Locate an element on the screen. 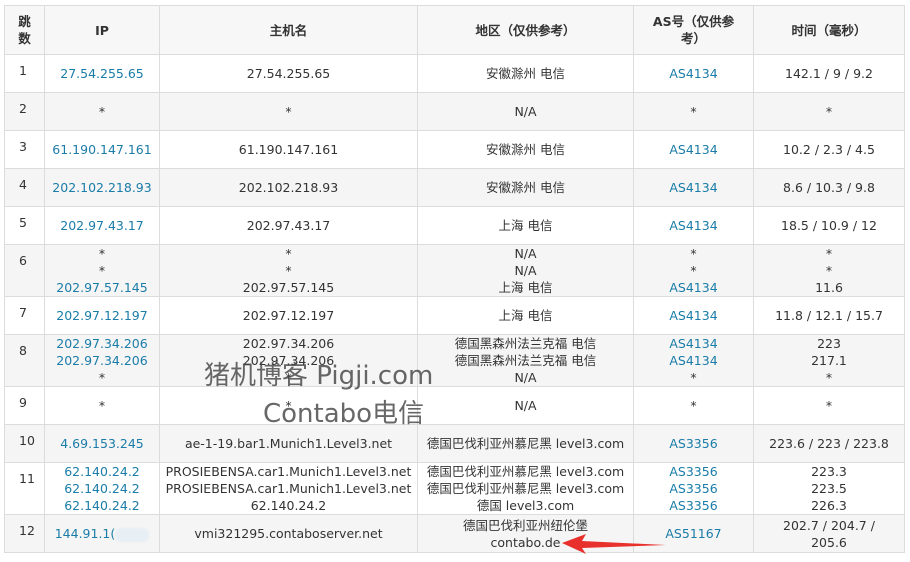 The image size is (910, 562). hop-cell: 3 is located at coordinates (24, 149).